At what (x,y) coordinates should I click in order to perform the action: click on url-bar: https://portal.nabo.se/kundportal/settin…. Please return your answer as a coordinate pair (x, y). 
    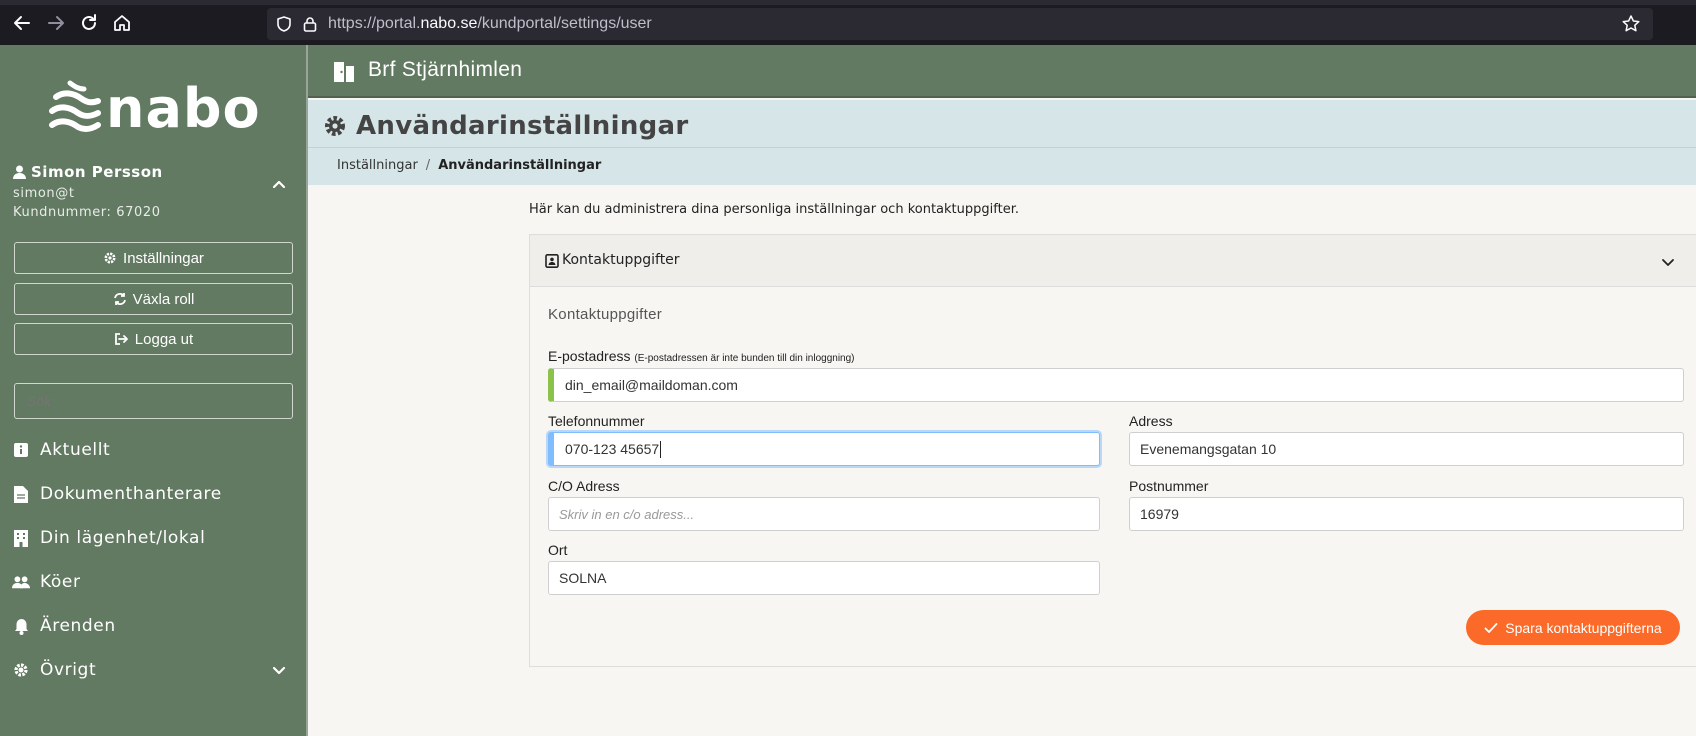
    Looking at the image, I should click on (960, 24).